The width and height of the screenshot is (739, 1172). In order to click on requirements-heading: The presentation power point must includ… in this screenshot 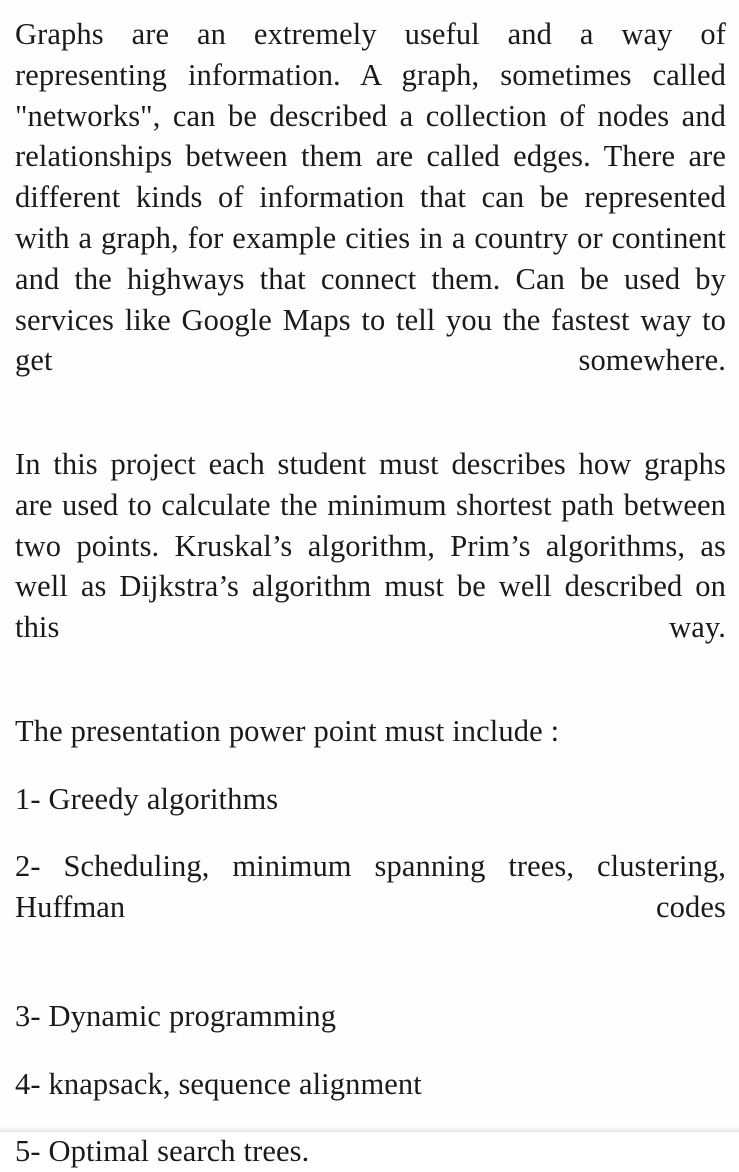, I will do `click(287, 730)`.